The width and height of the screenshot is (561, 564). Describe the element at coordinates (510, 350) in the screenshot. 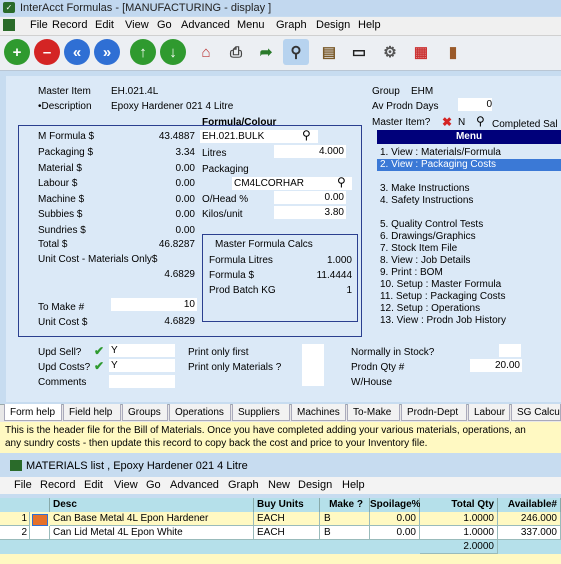

I see `normally-stock-field` at that location.